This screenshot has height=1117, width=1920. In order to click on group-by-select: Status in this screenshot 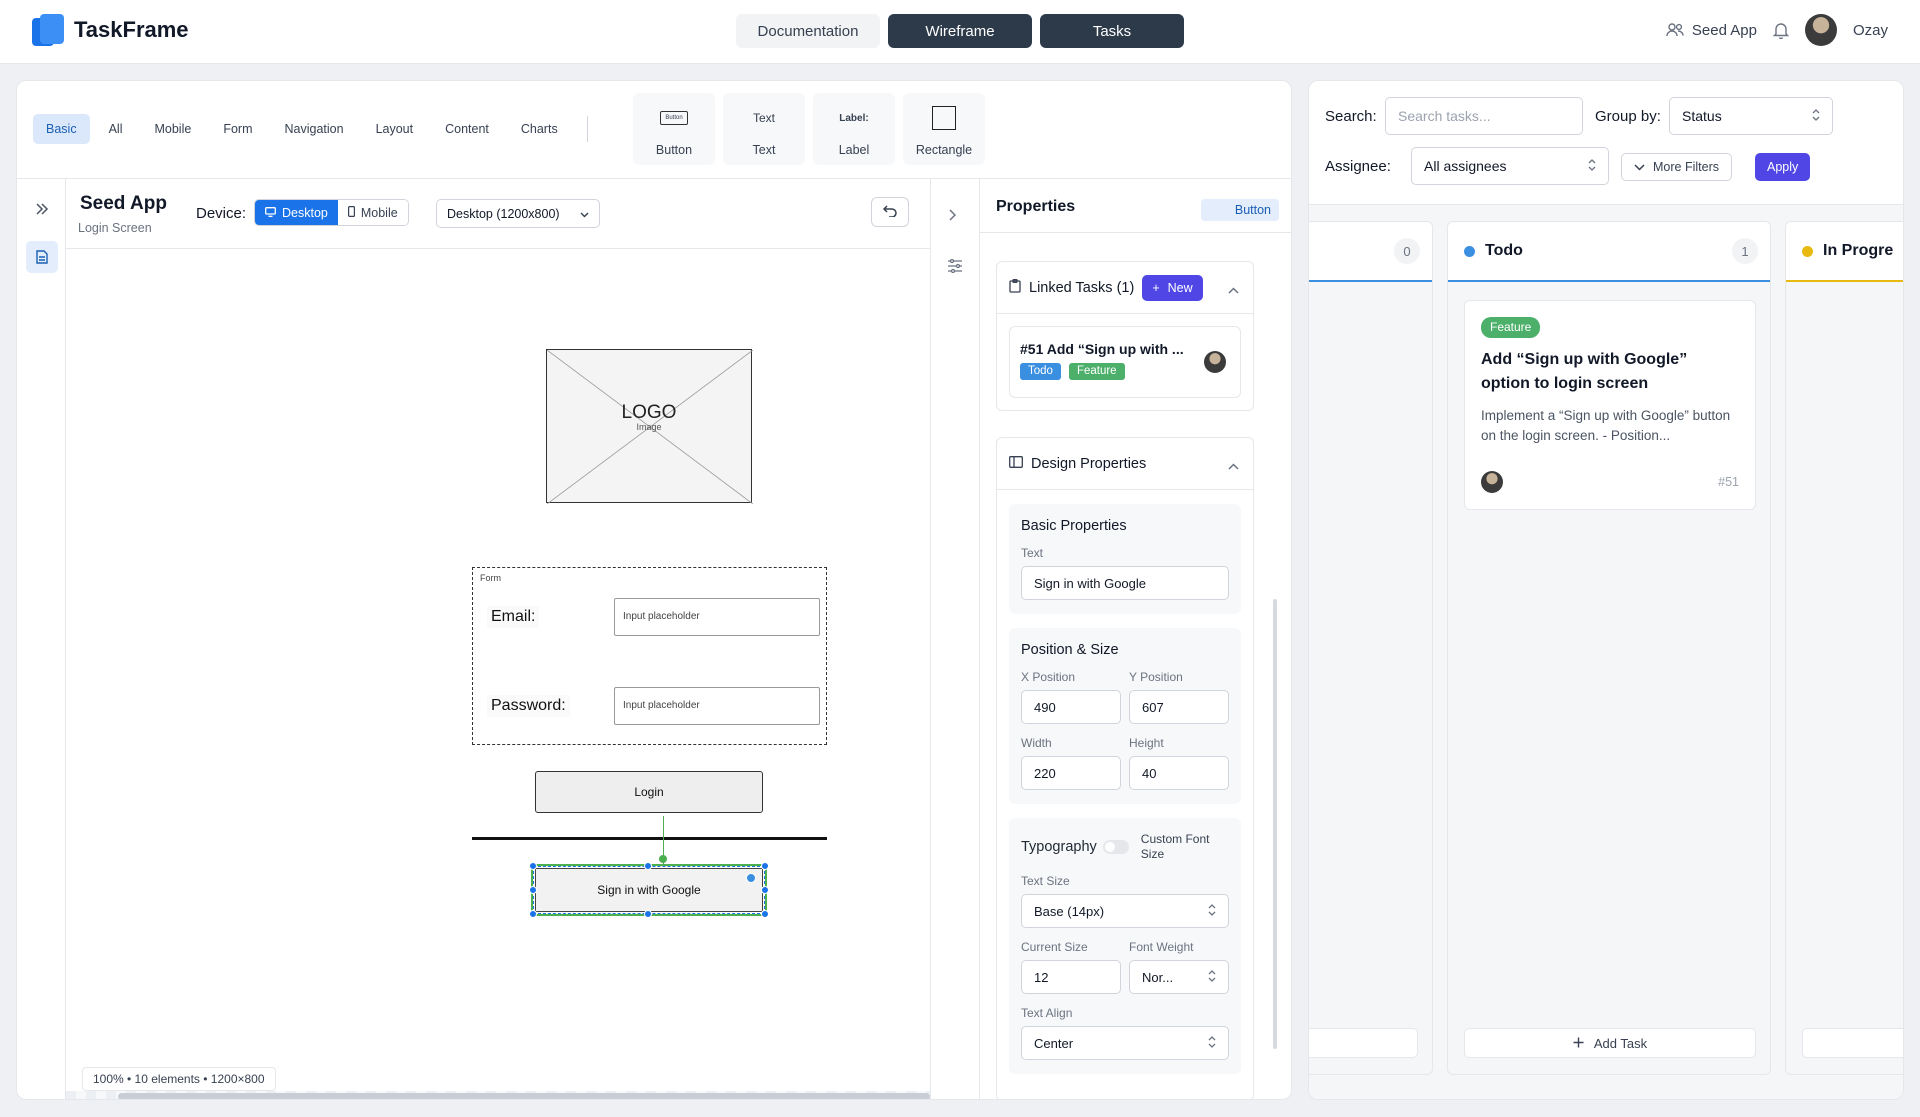, I will do `click(1751, 116)`.